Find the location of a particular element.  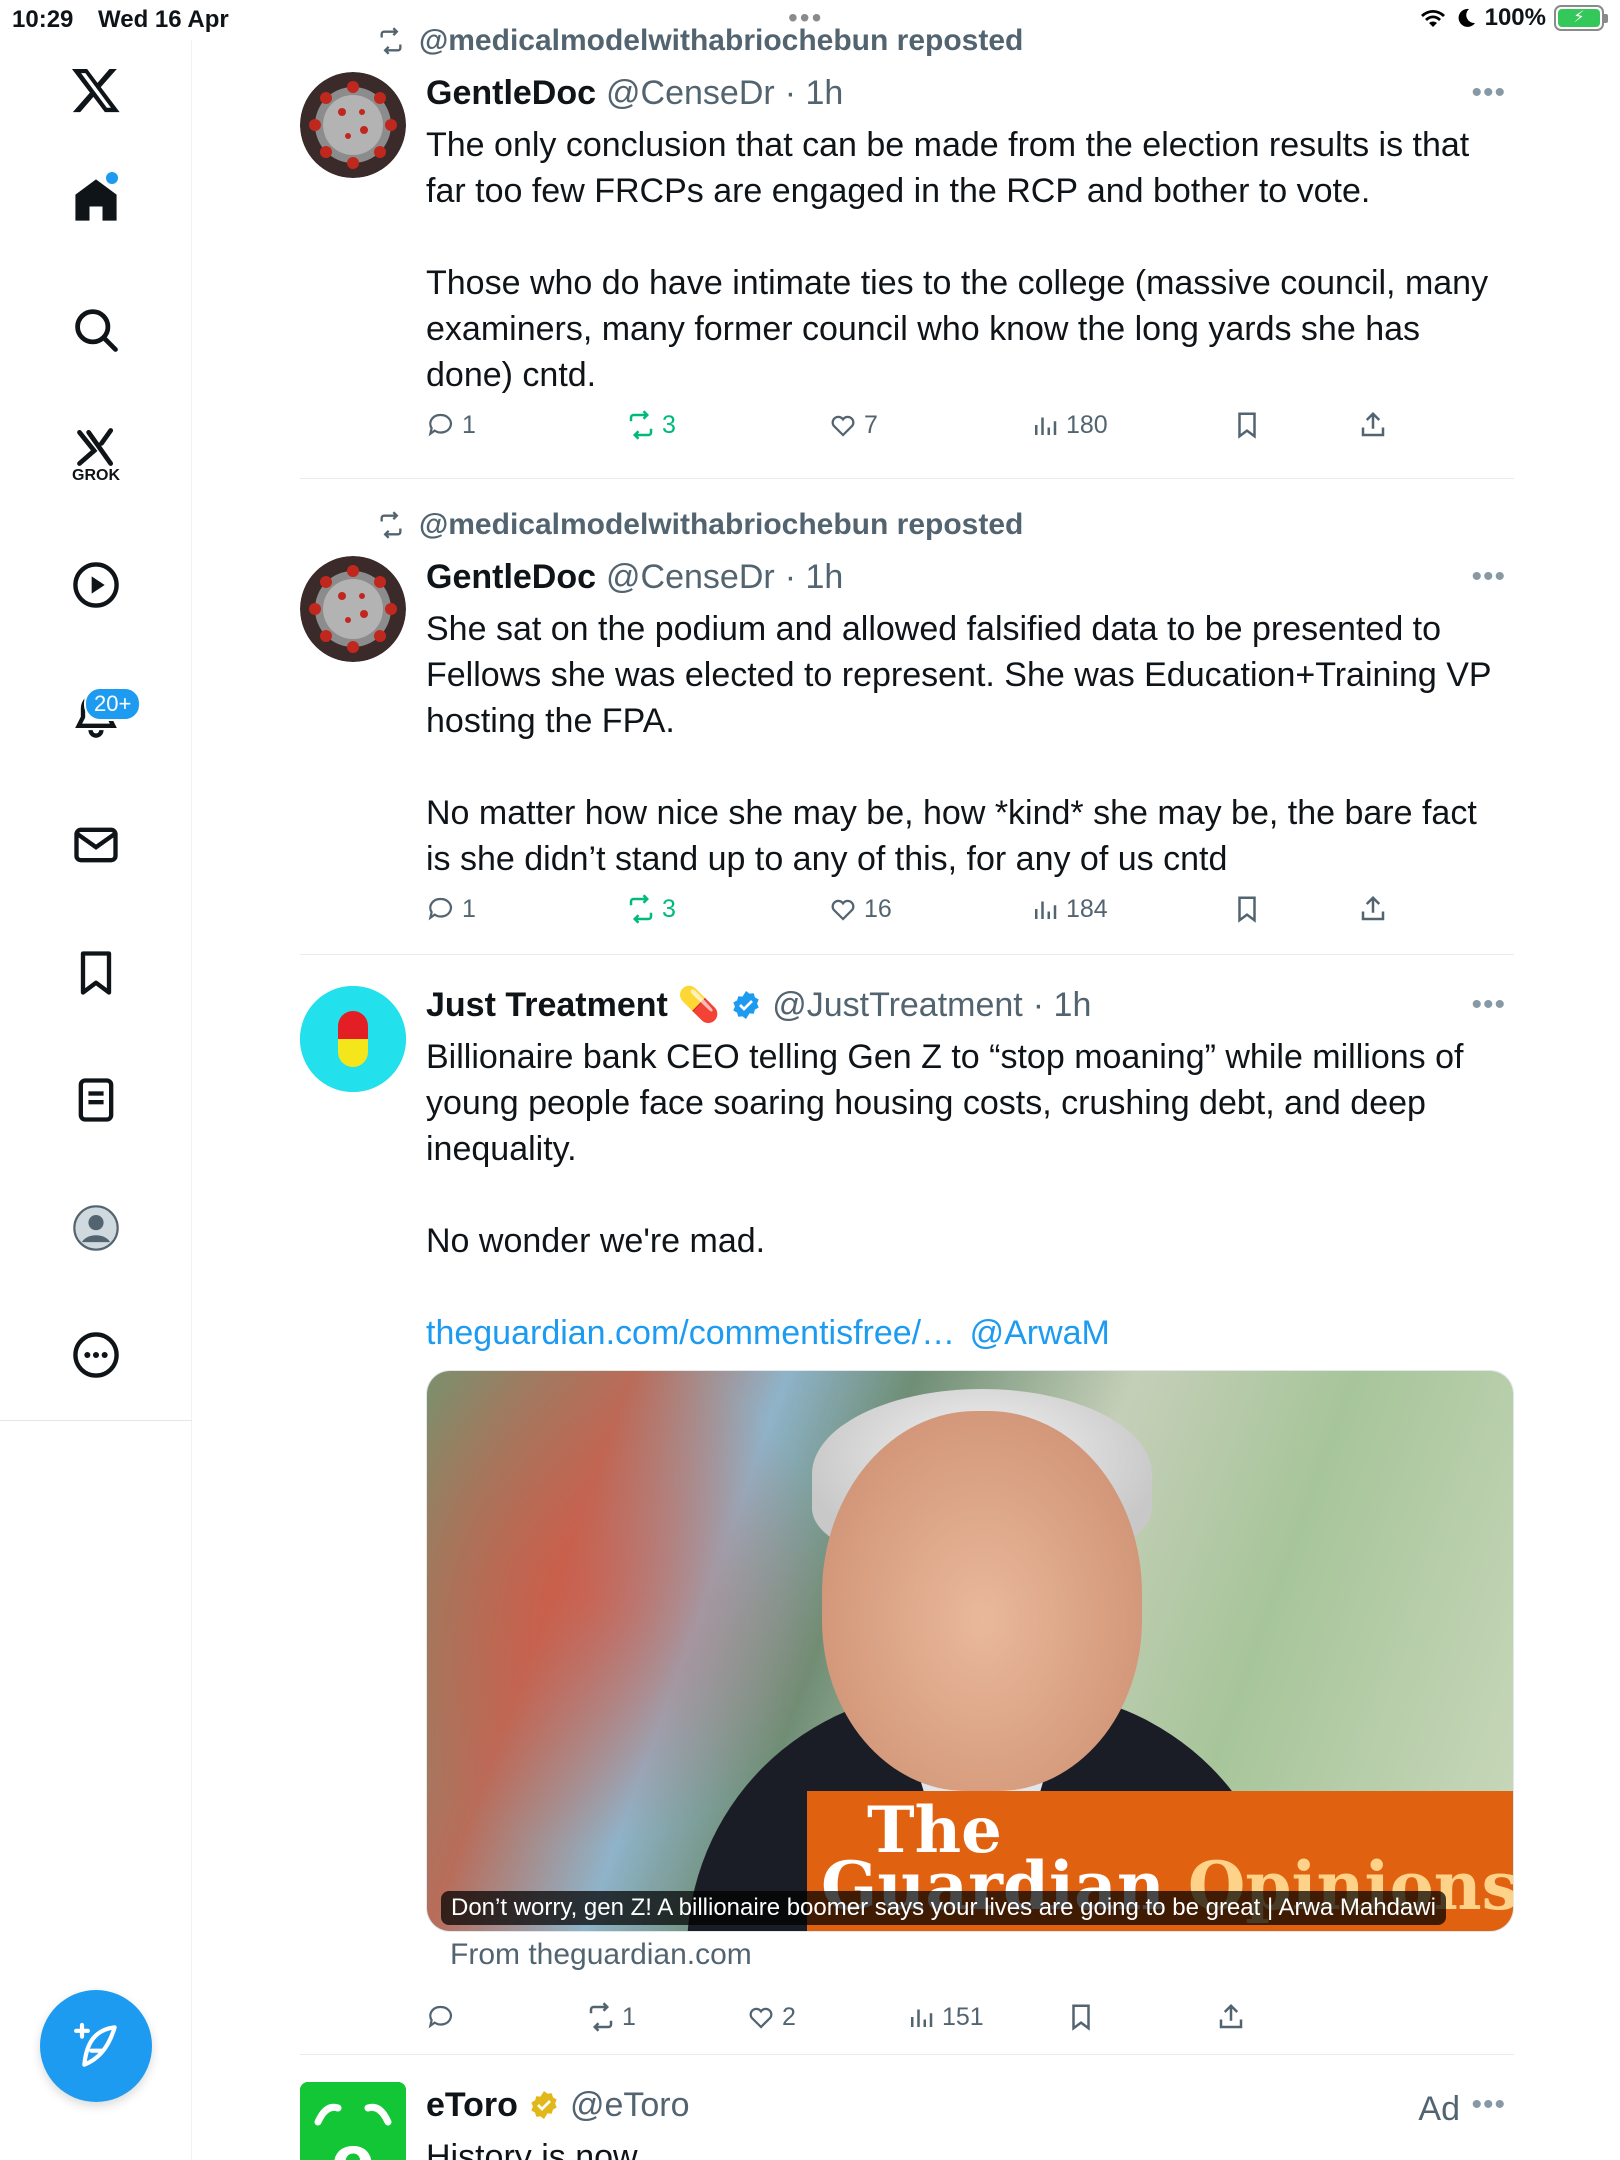

tweet-header: GentleDoc @CenseDr · 1h is located at coordinates (966, 577).